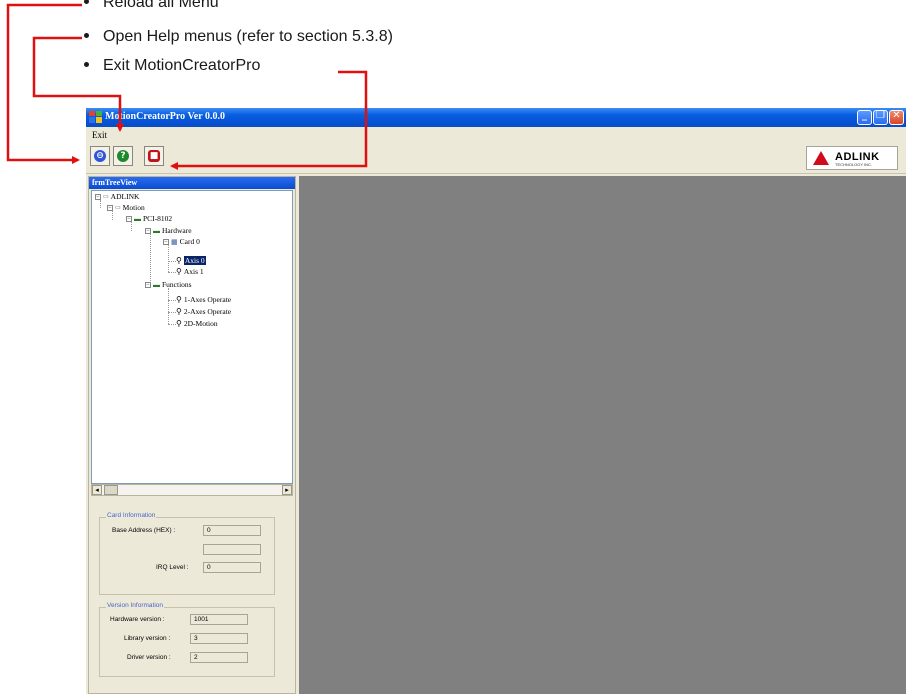  Describe the element at coordinates (232, 549) in the screenshot. I see `base-address-extra-field` at that location.